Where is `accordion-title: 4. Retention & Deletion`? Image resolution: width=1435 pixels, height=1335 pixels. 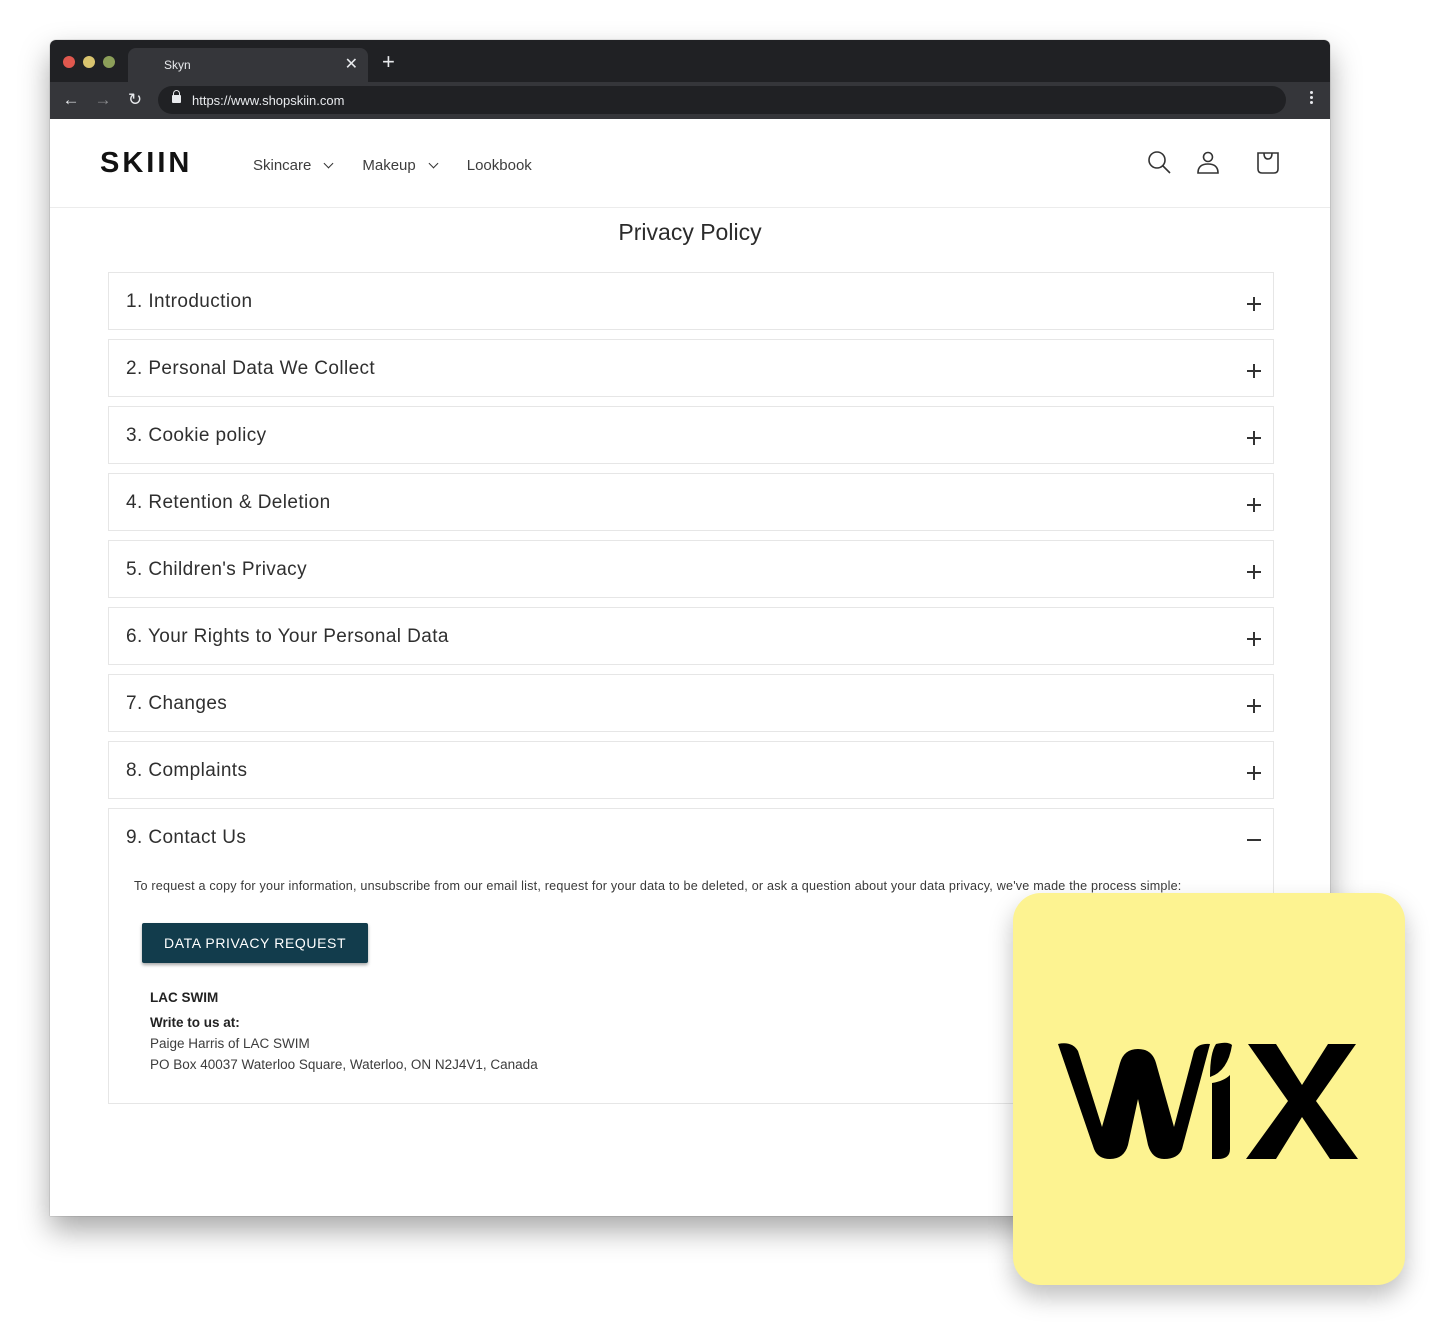 accordion-title: 4. Retention & Deletion is located at coordinates (228, 502).